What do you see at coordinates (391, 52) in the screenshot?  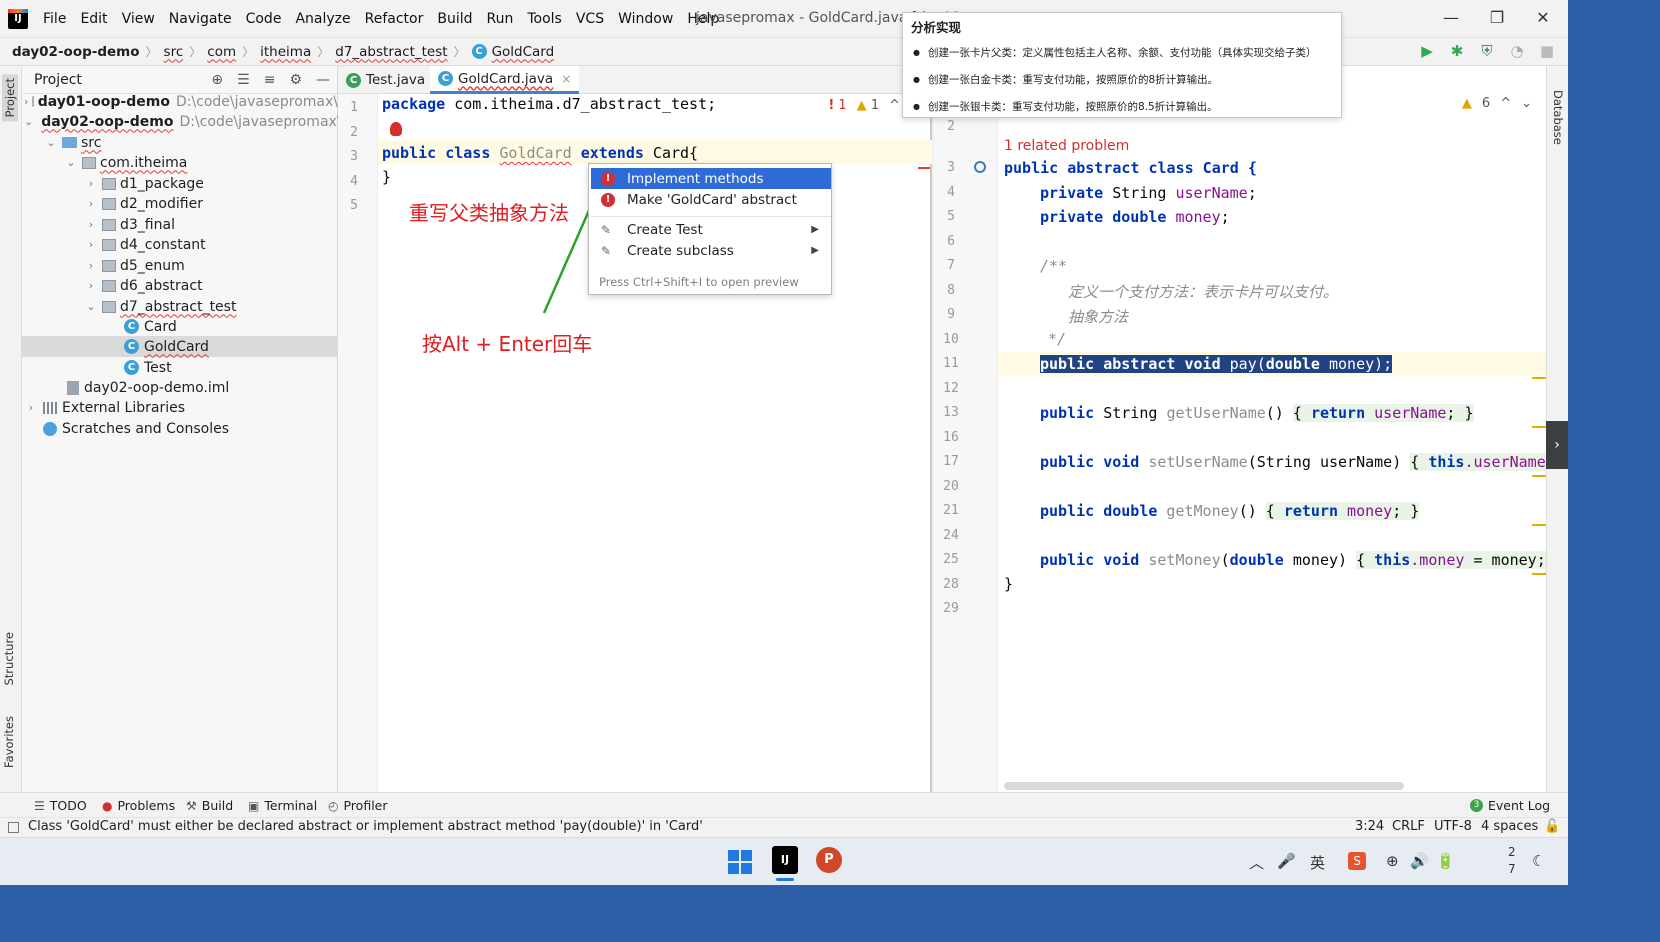 I see `breadcrumb-package: d7_abstract_test` at bounding box center [391, 52].